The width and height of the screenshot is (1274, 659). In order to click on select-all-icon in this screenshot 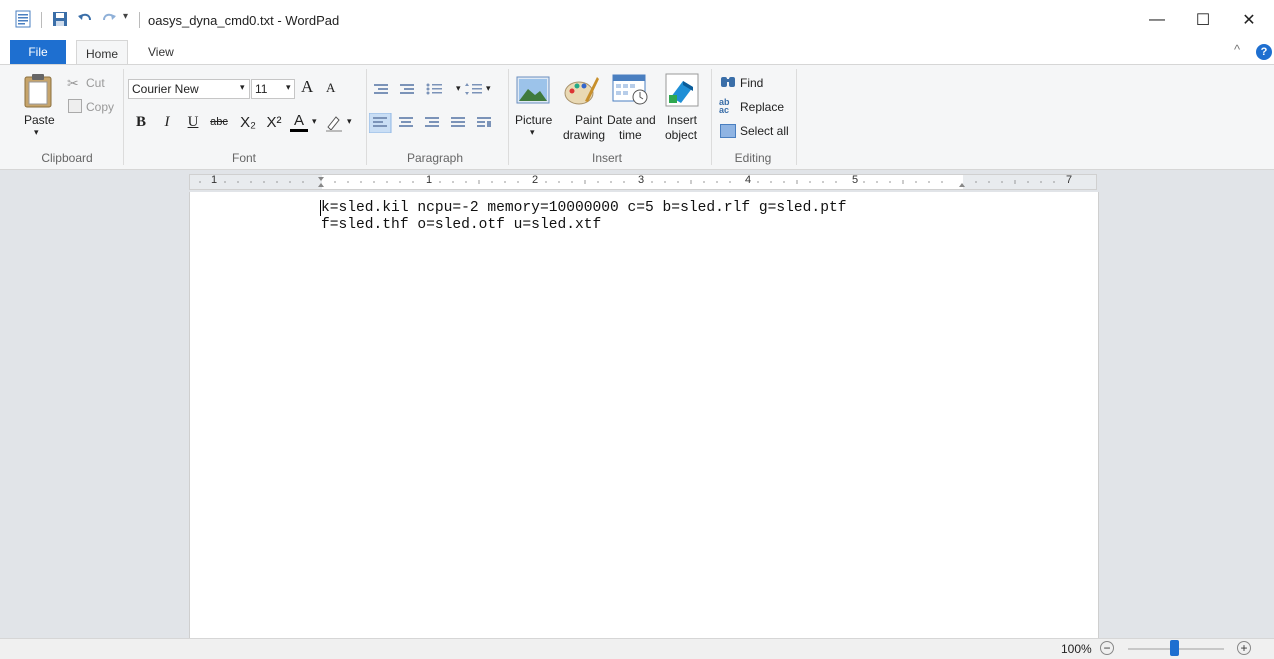, I will do `click(728, 131)`.